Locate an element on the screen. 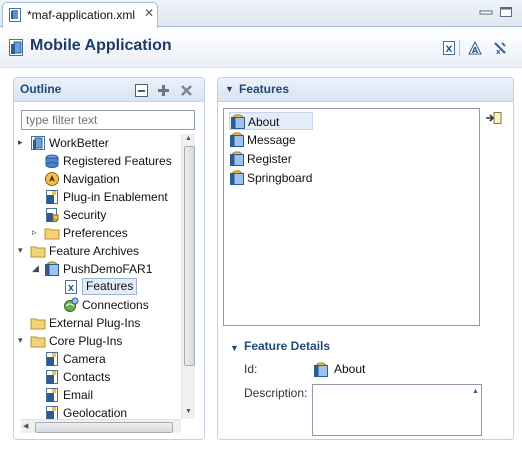 This screenshot has height=449, width=522. feature-list-item: About is located at coordinates (271, 121).